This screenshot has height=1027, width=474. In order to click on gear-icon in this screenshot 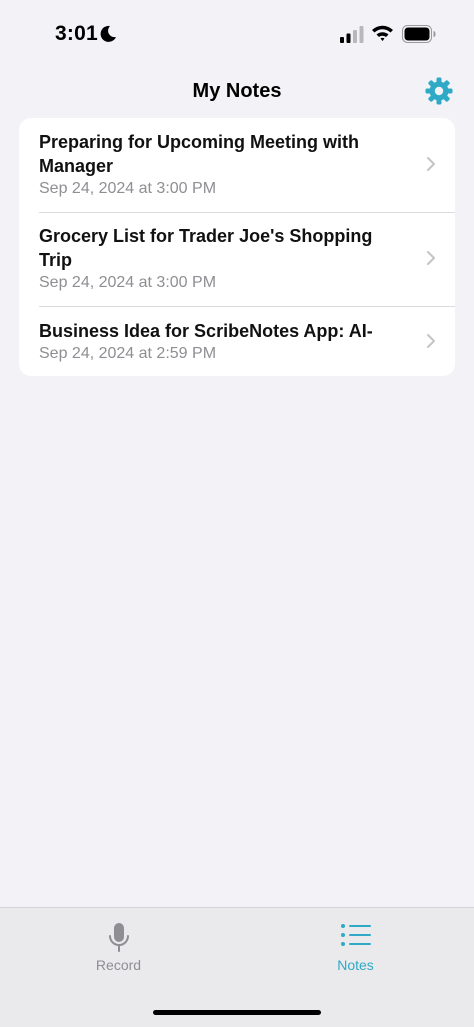, I will do `click(439, 91)`.